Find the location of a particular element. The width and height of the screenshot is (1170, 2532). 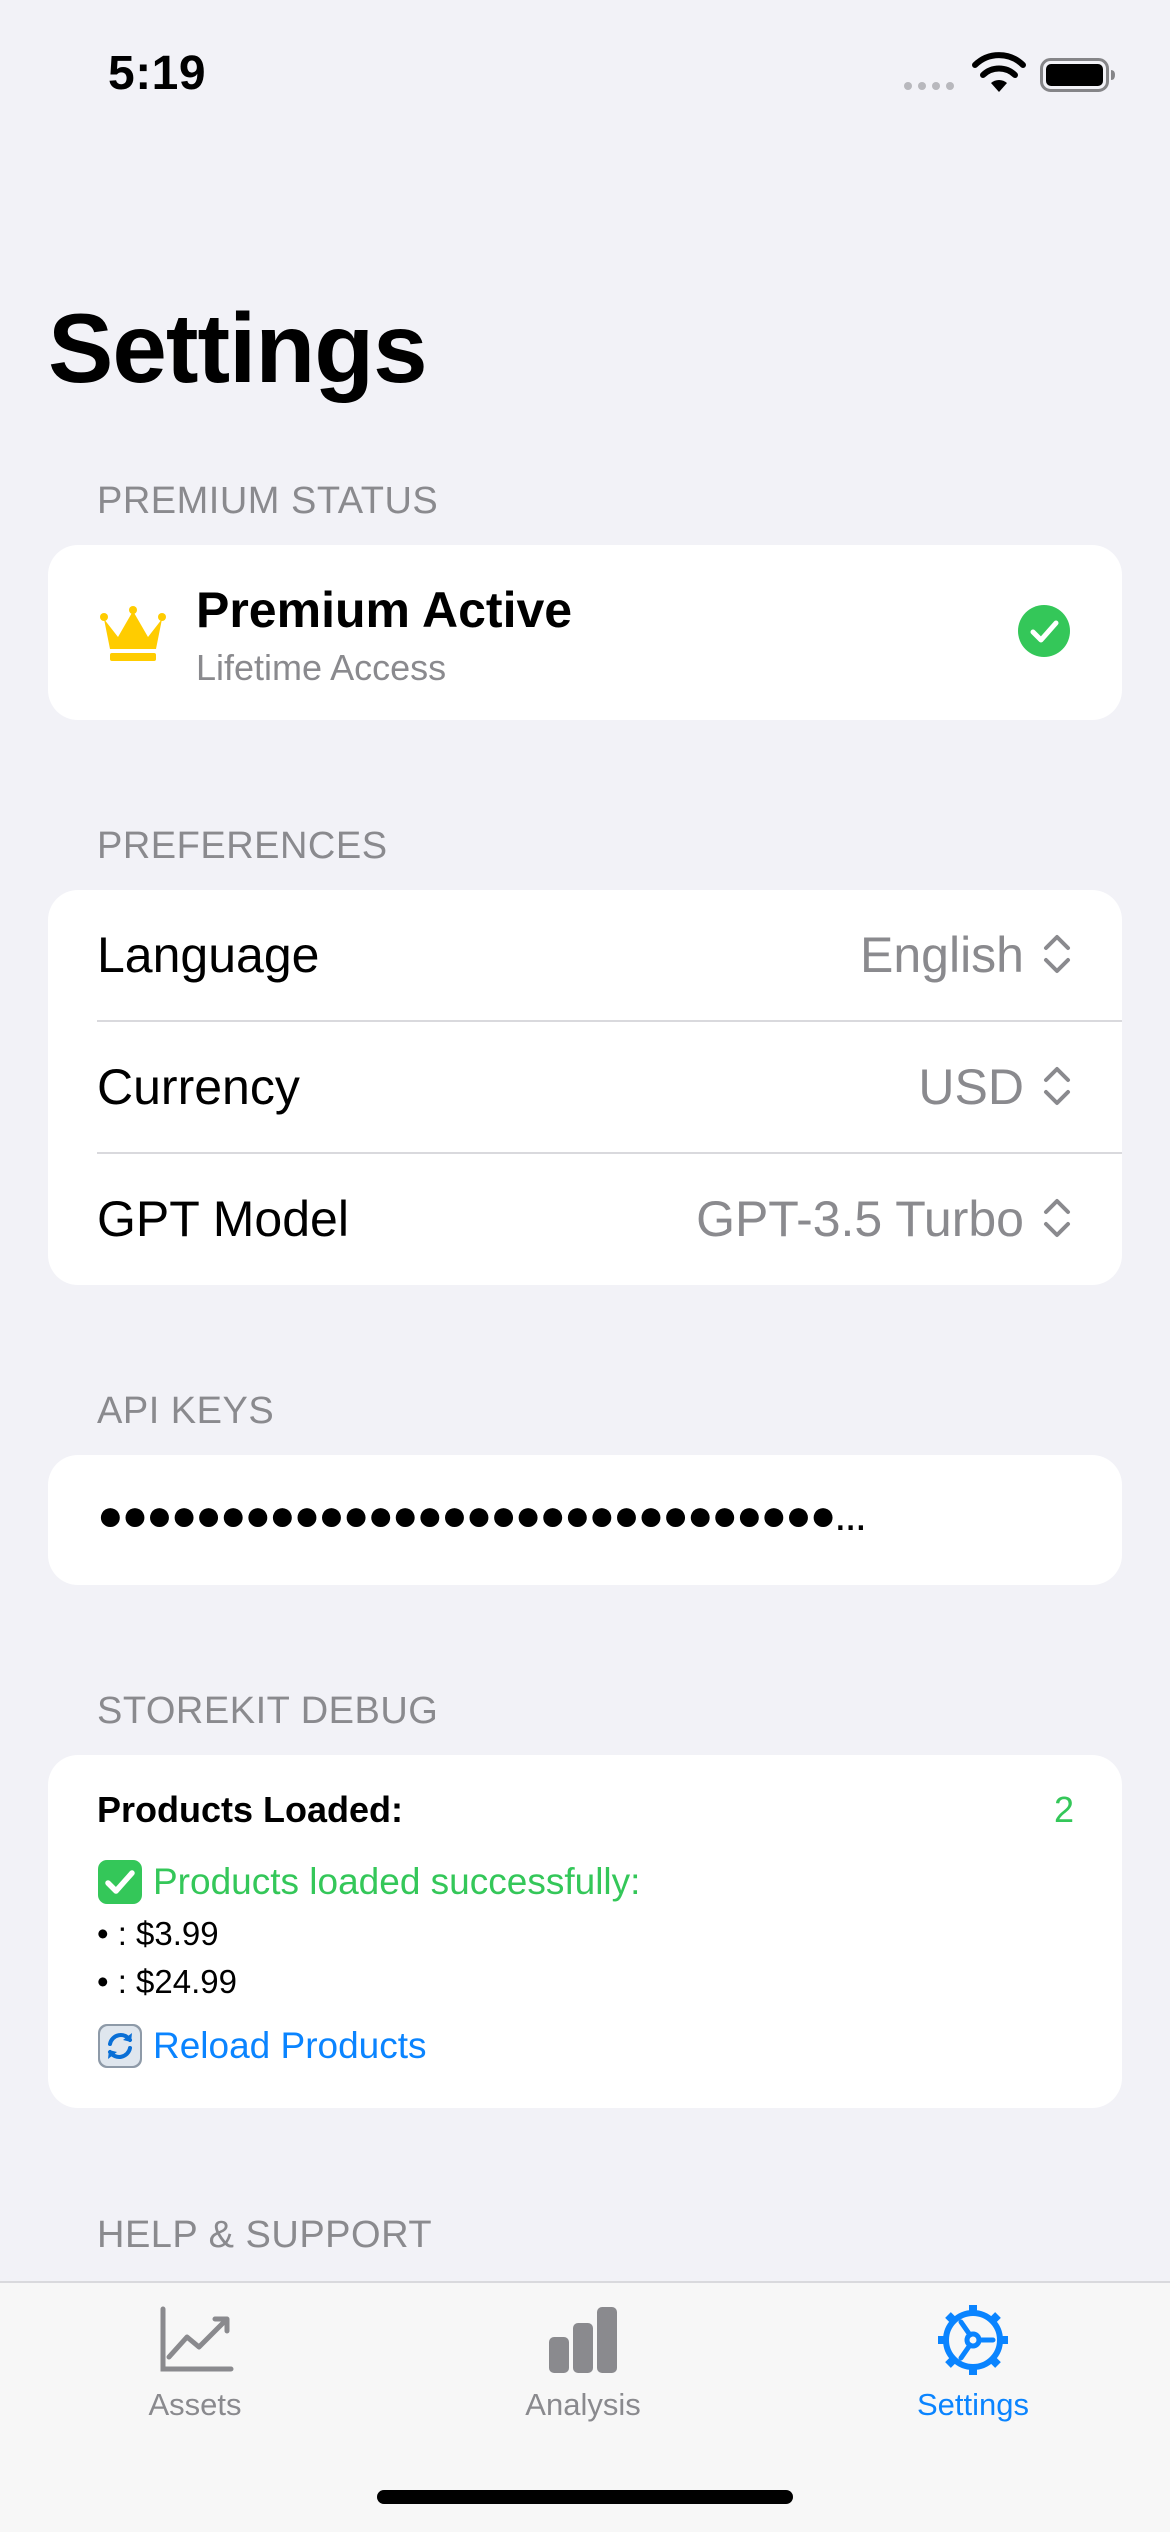

product-item: • : $24.99 is located at coordinates (167, 1981).